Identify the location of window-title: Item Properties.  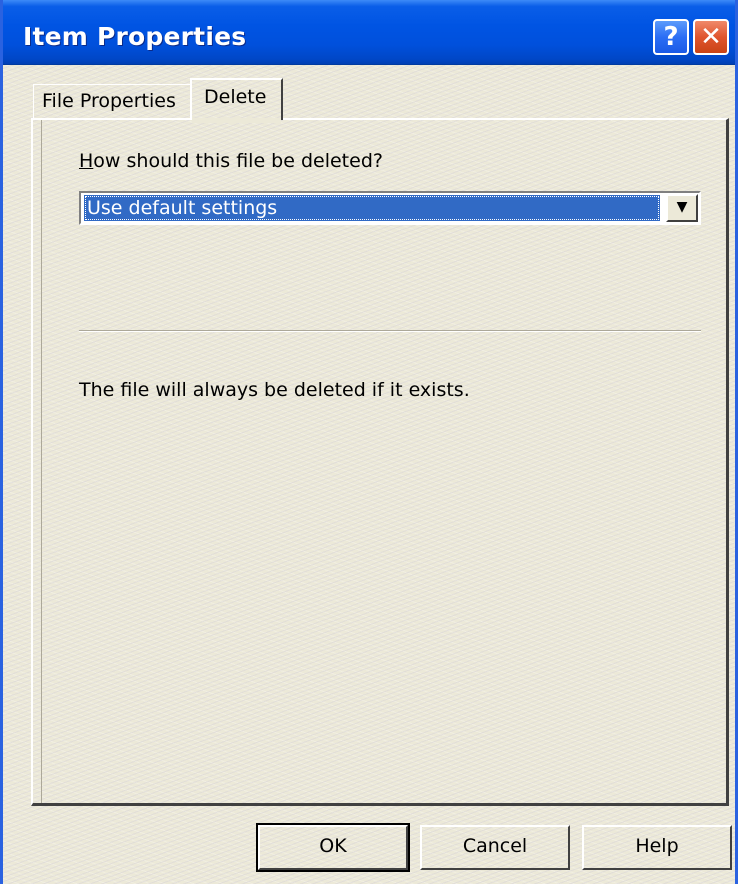
(135, 36).